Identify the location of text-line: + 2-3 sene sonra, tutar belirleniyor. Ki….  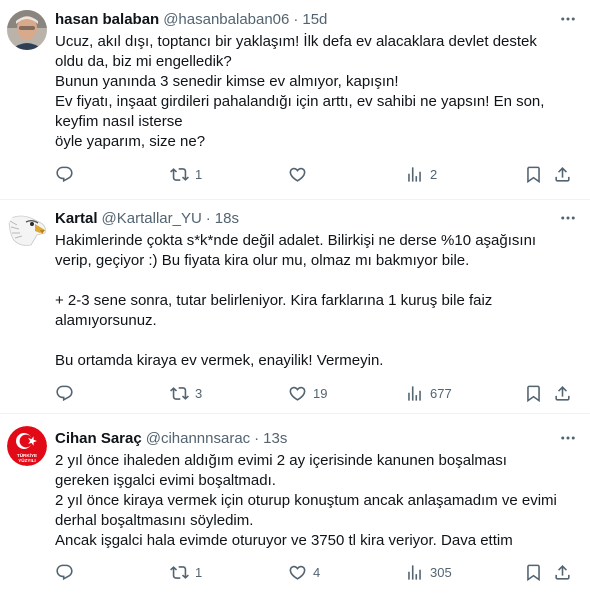
(274, 300).